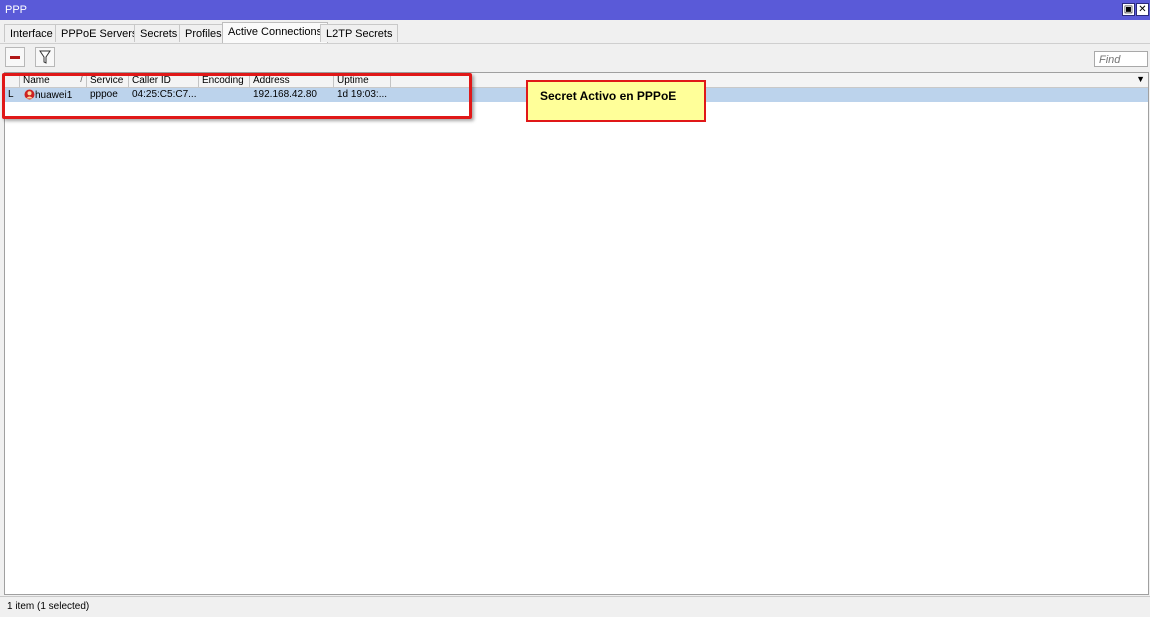  I want to click on annotation-callout: Secret Activo en PPPoE, so click(616, 101).